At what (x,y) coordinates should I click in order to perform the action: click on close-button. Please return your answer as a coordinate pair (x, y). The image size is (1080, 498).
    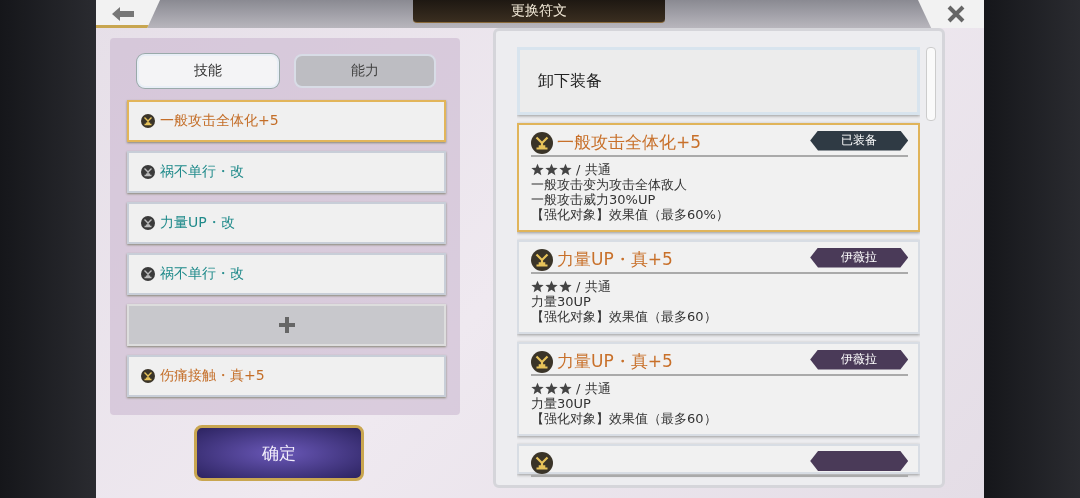
    Looking at the image, I should click on (951, 14).